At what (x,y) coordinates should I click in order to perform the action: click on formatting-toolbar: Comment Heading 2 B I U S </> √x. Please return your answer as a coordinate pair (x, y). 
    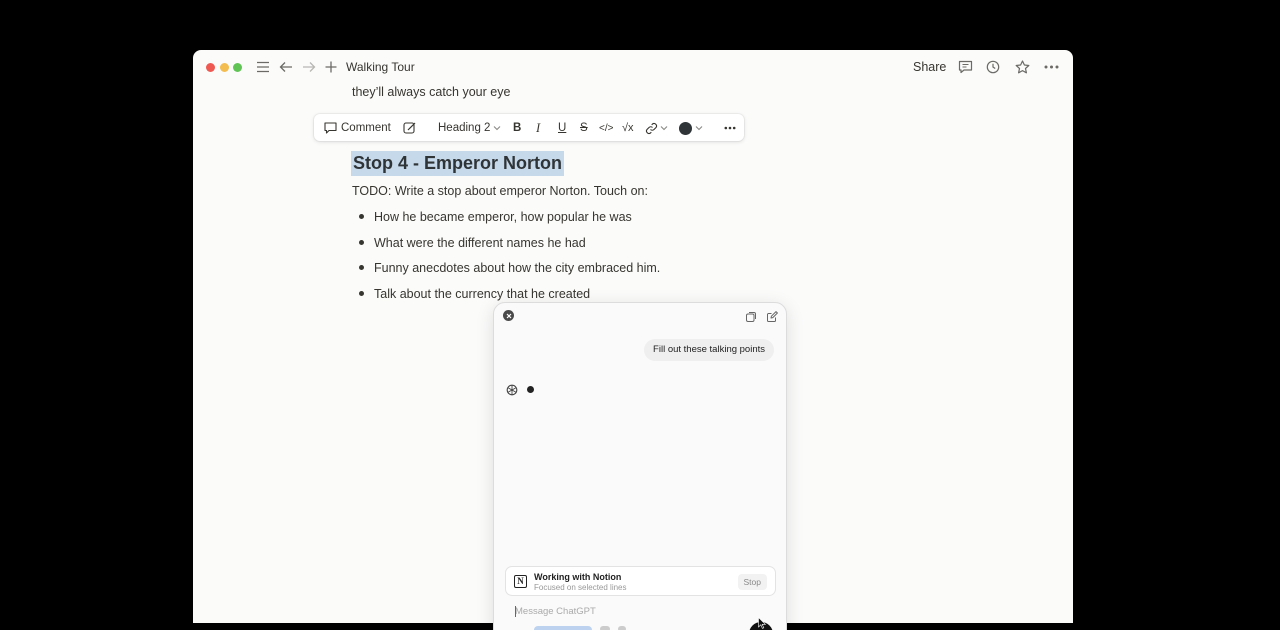
    Looking at the image, I should click on (529, 127).